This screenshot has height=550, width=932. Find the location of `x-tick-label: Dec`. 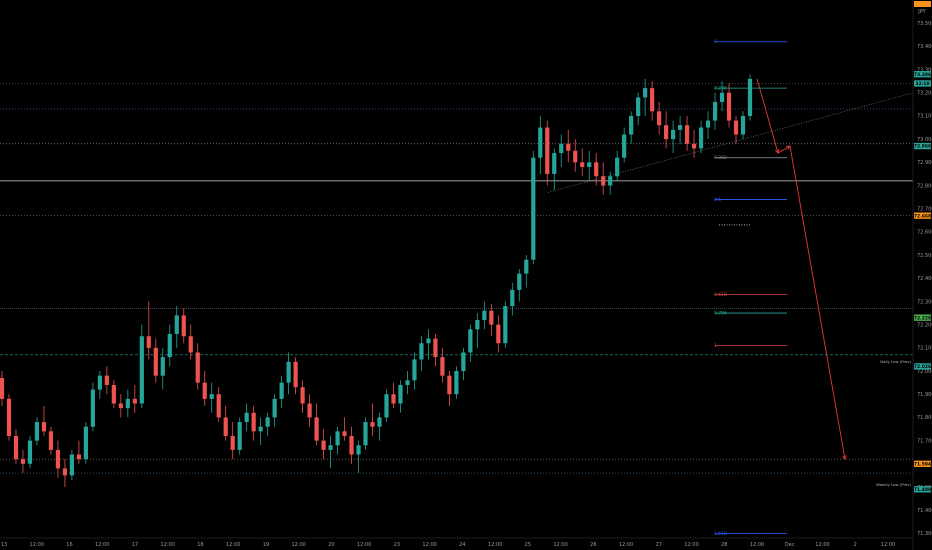

x-tick-label: Dec is located at coordinates (790, 545).